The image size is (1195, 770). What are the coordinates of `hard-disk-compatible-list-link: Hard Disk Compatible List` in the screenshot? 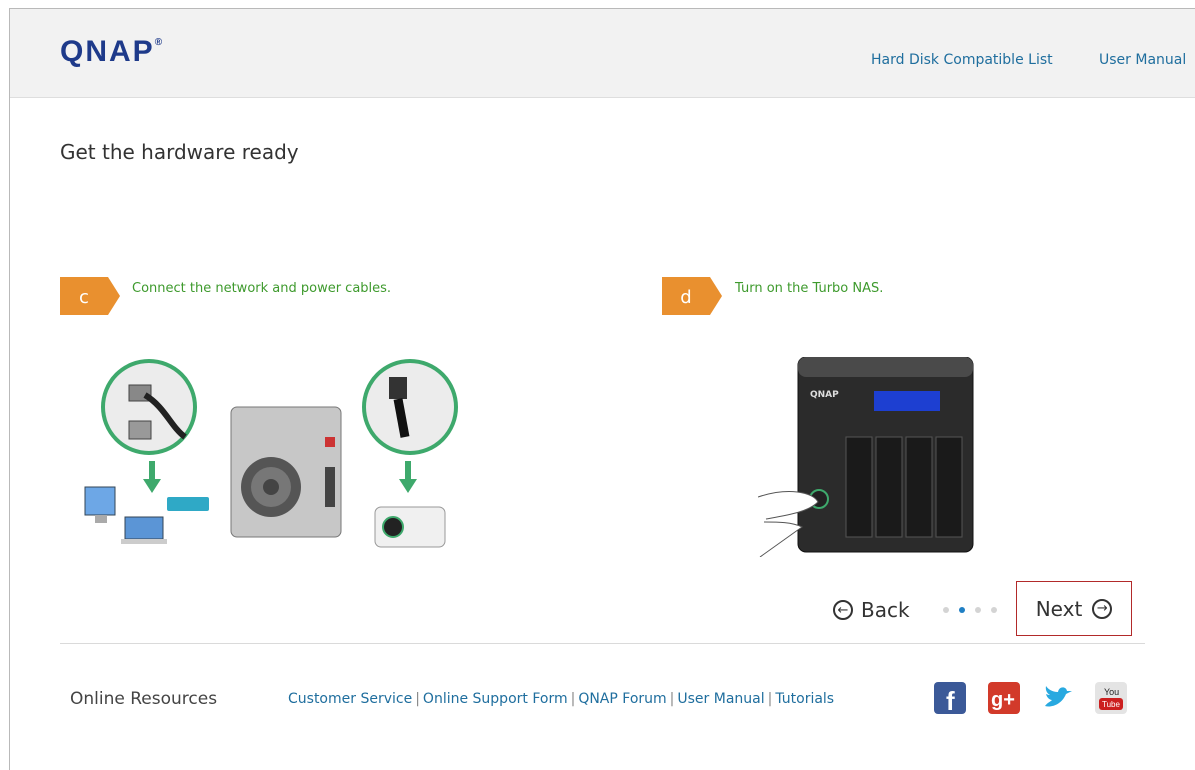 It's located at (962, 60).